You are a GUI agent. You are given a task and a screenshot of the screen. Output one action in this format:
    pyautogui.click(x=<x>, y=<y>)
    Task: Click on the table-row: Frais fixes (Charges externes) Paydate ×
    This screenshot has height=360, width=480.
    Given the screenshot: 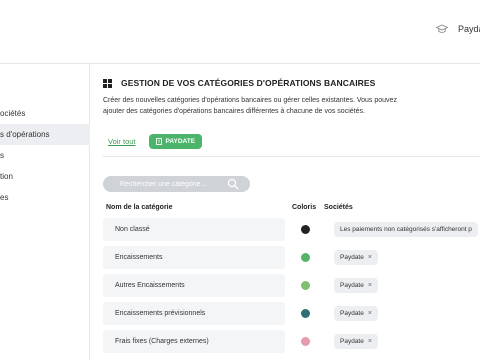 What is the action you would take?
    pyautogui.click(x=291, y=341)
    